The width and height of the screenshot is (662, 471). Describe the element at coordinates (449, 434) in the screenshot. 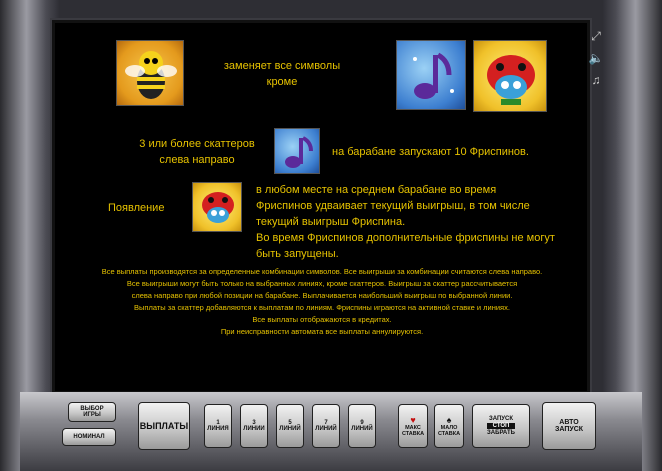

I see `min-bet-label-2: СТАВКА` at that location.